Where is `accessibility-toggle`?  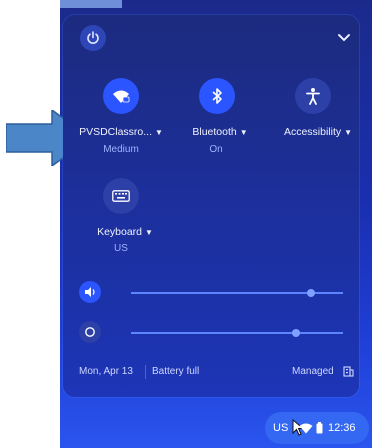 accessibility-toggle is located at coordinates (313, 96).